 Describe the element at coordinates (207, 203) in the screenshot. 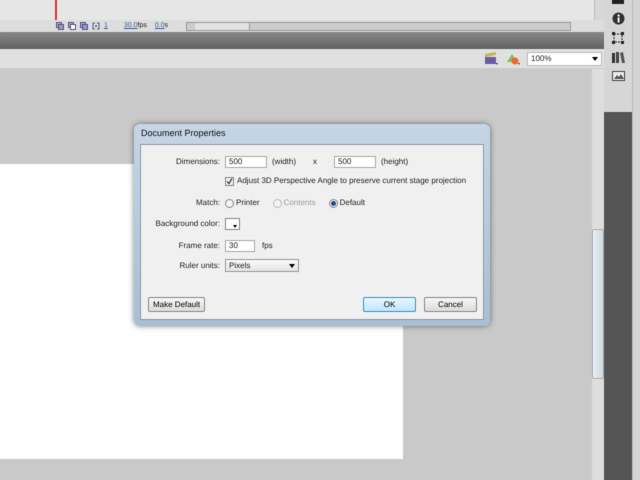

I see `match-label: Match:` at that location.